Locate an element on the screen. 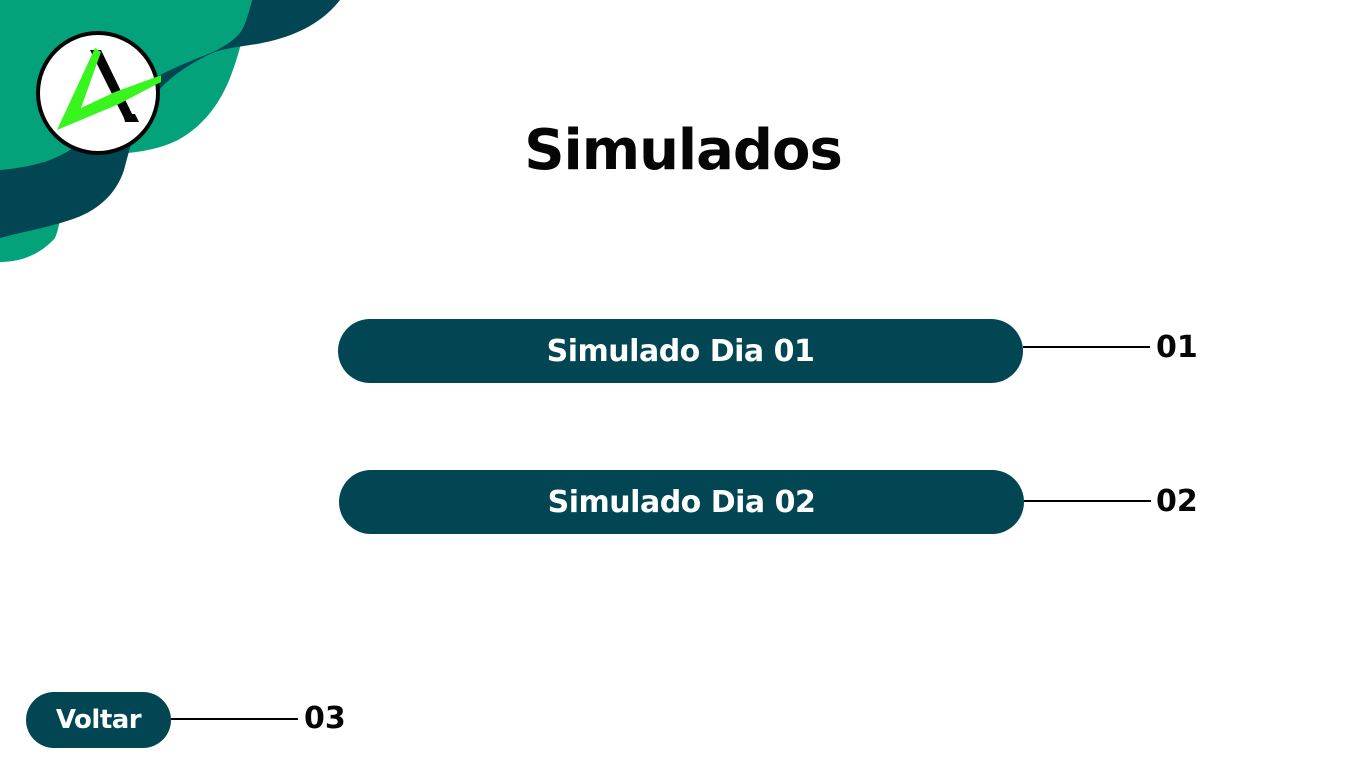 The height and width of the screenshot is (768, 1366). item-number-03: 03 is located at coordinates (325, 718).